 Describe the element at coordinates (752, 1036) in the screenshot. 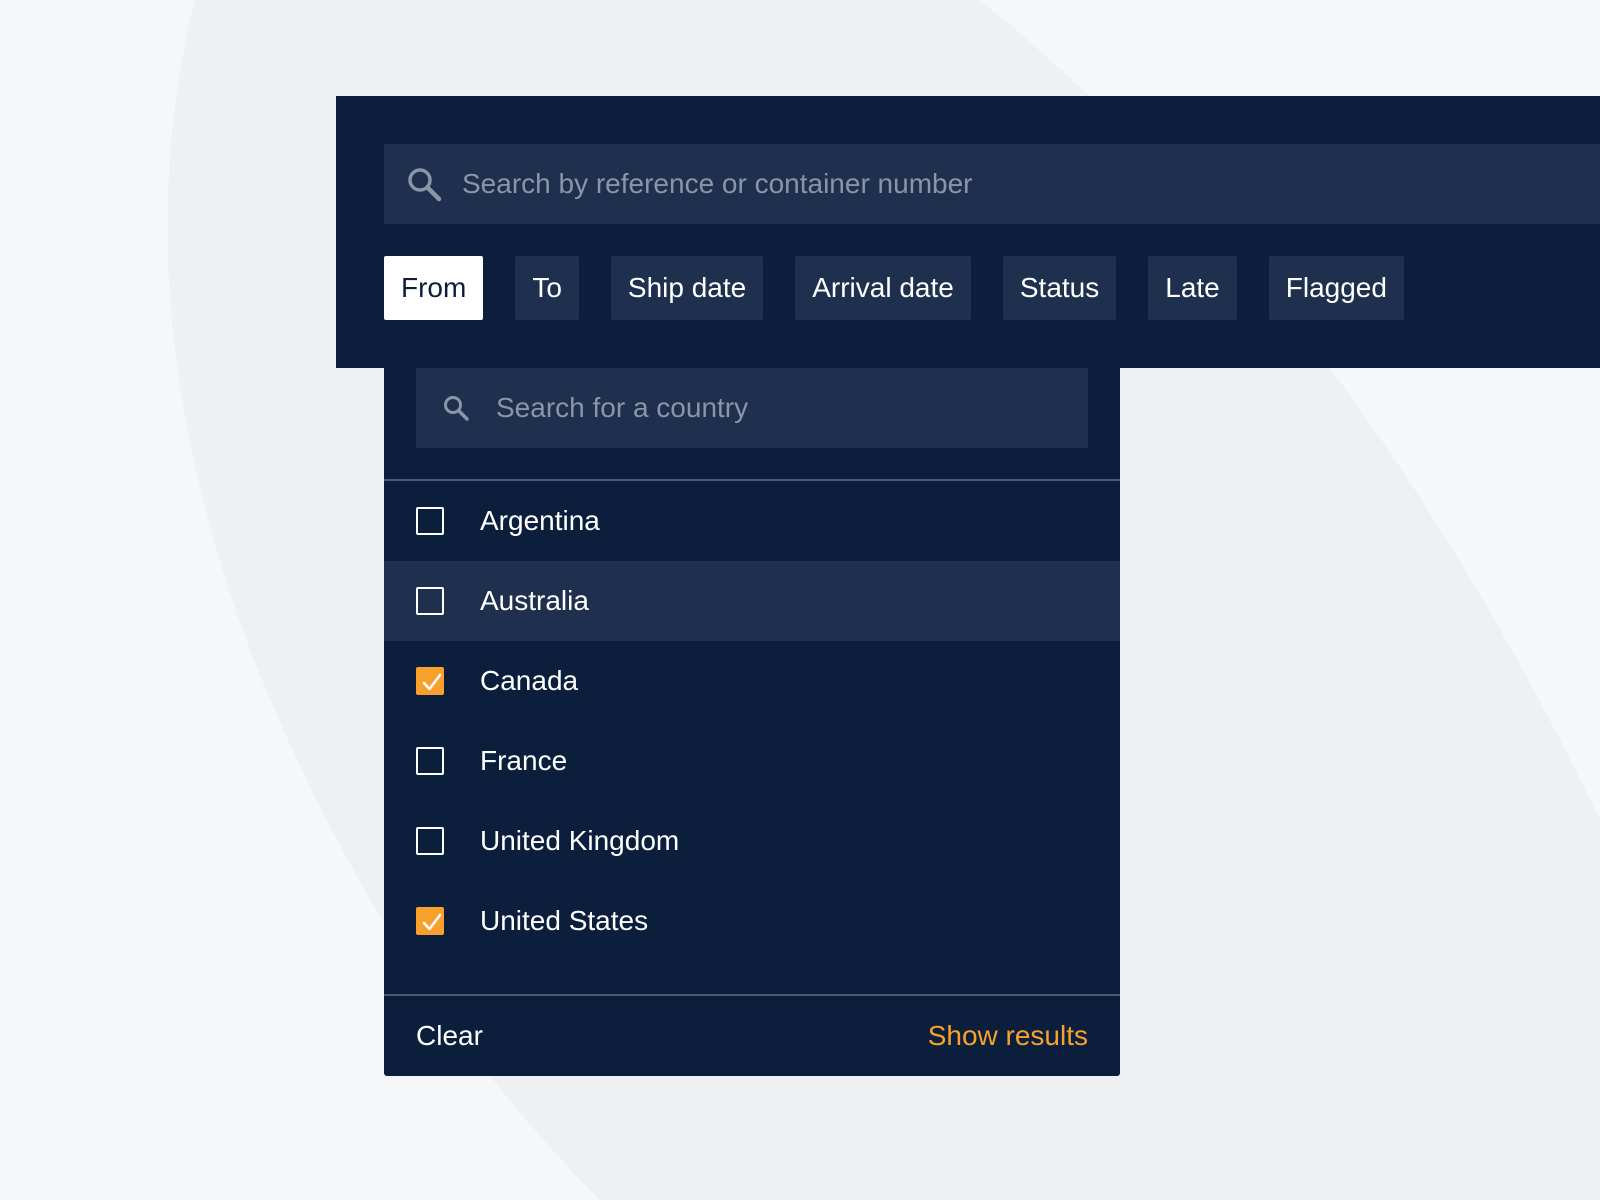

I see `dropdown-footer: Clear Show results` at that location.